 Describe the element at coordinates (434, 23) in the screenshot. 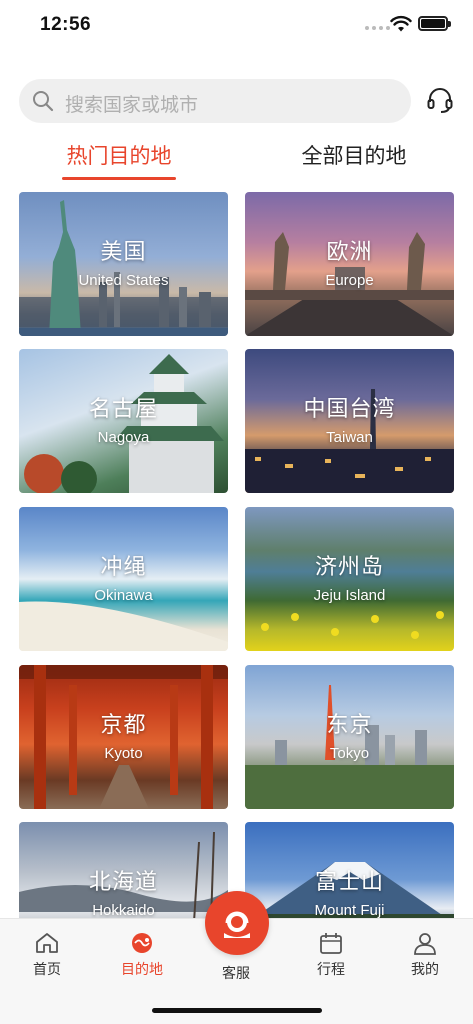

I see `battery-icon` at that location.